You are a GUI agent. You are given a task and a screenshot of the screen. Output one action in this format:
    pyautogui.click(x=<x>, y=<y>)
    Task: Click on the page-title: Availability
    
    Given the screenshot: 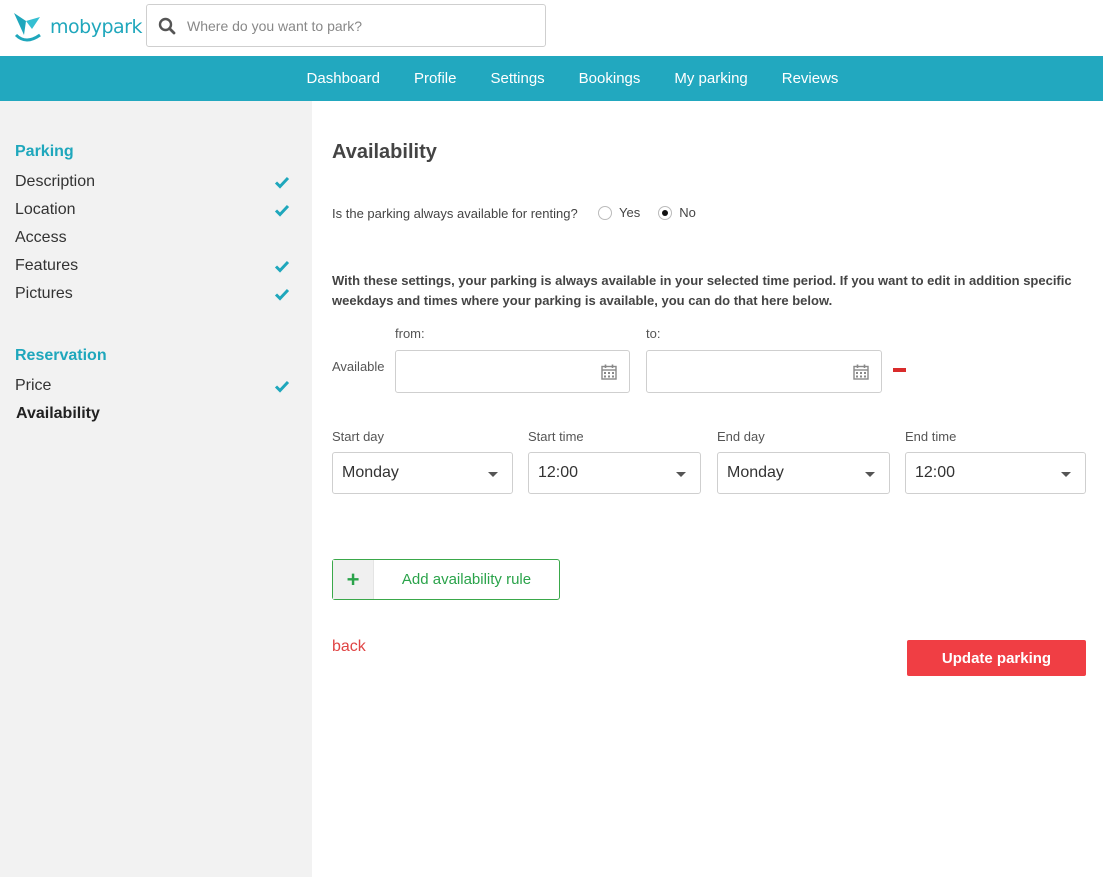 What is the action you would take?
    pyautogui.click(x=384, y=152)
    